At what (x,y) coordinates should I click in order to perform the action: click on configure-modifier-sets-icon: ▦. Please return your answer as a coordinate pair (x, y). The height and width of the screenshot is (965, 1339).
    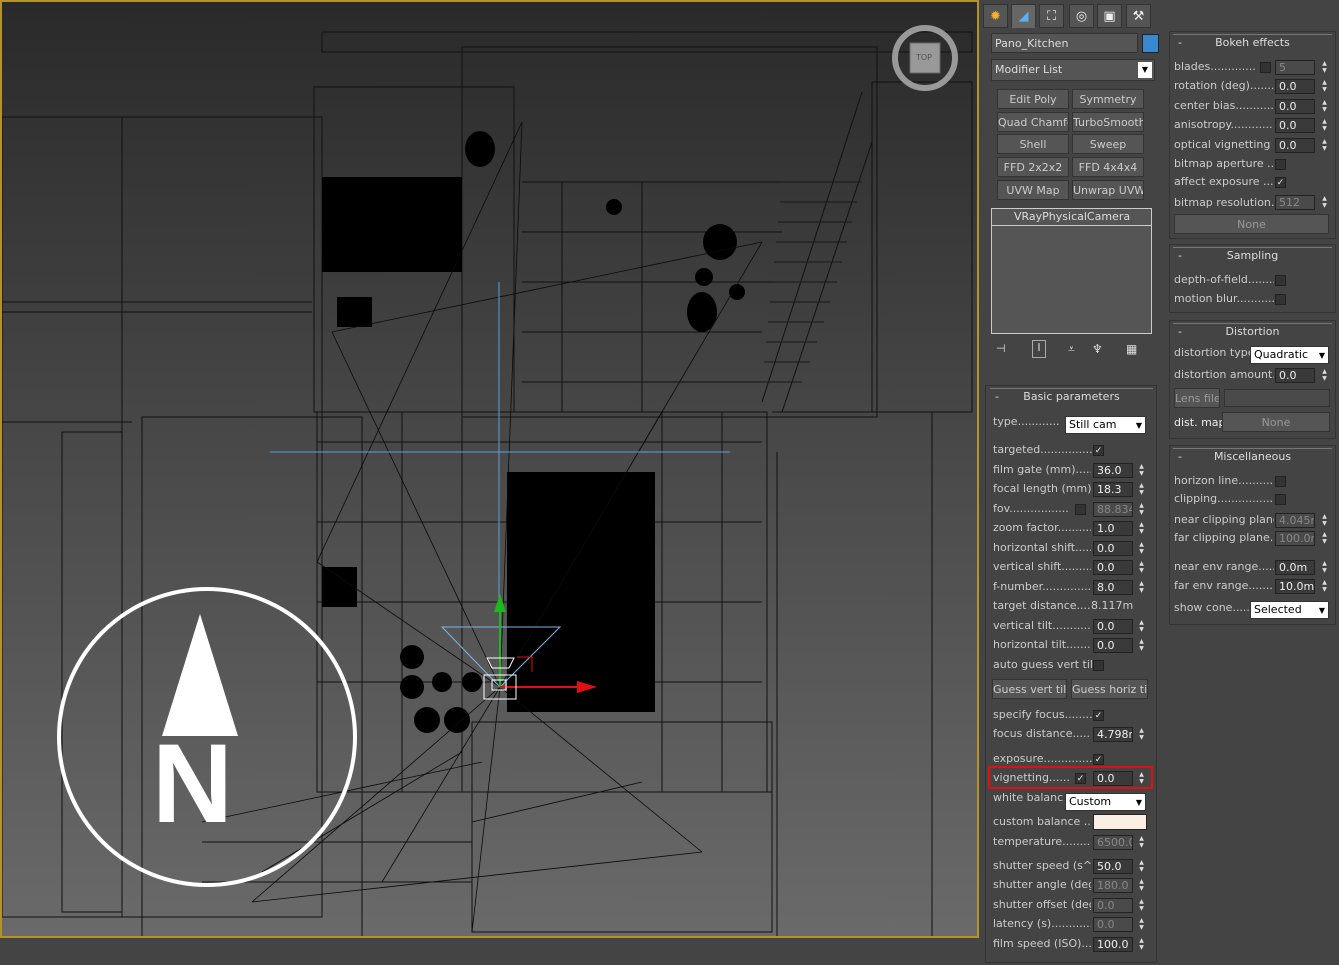
    Looking at the image, I should click on (1131, 349).